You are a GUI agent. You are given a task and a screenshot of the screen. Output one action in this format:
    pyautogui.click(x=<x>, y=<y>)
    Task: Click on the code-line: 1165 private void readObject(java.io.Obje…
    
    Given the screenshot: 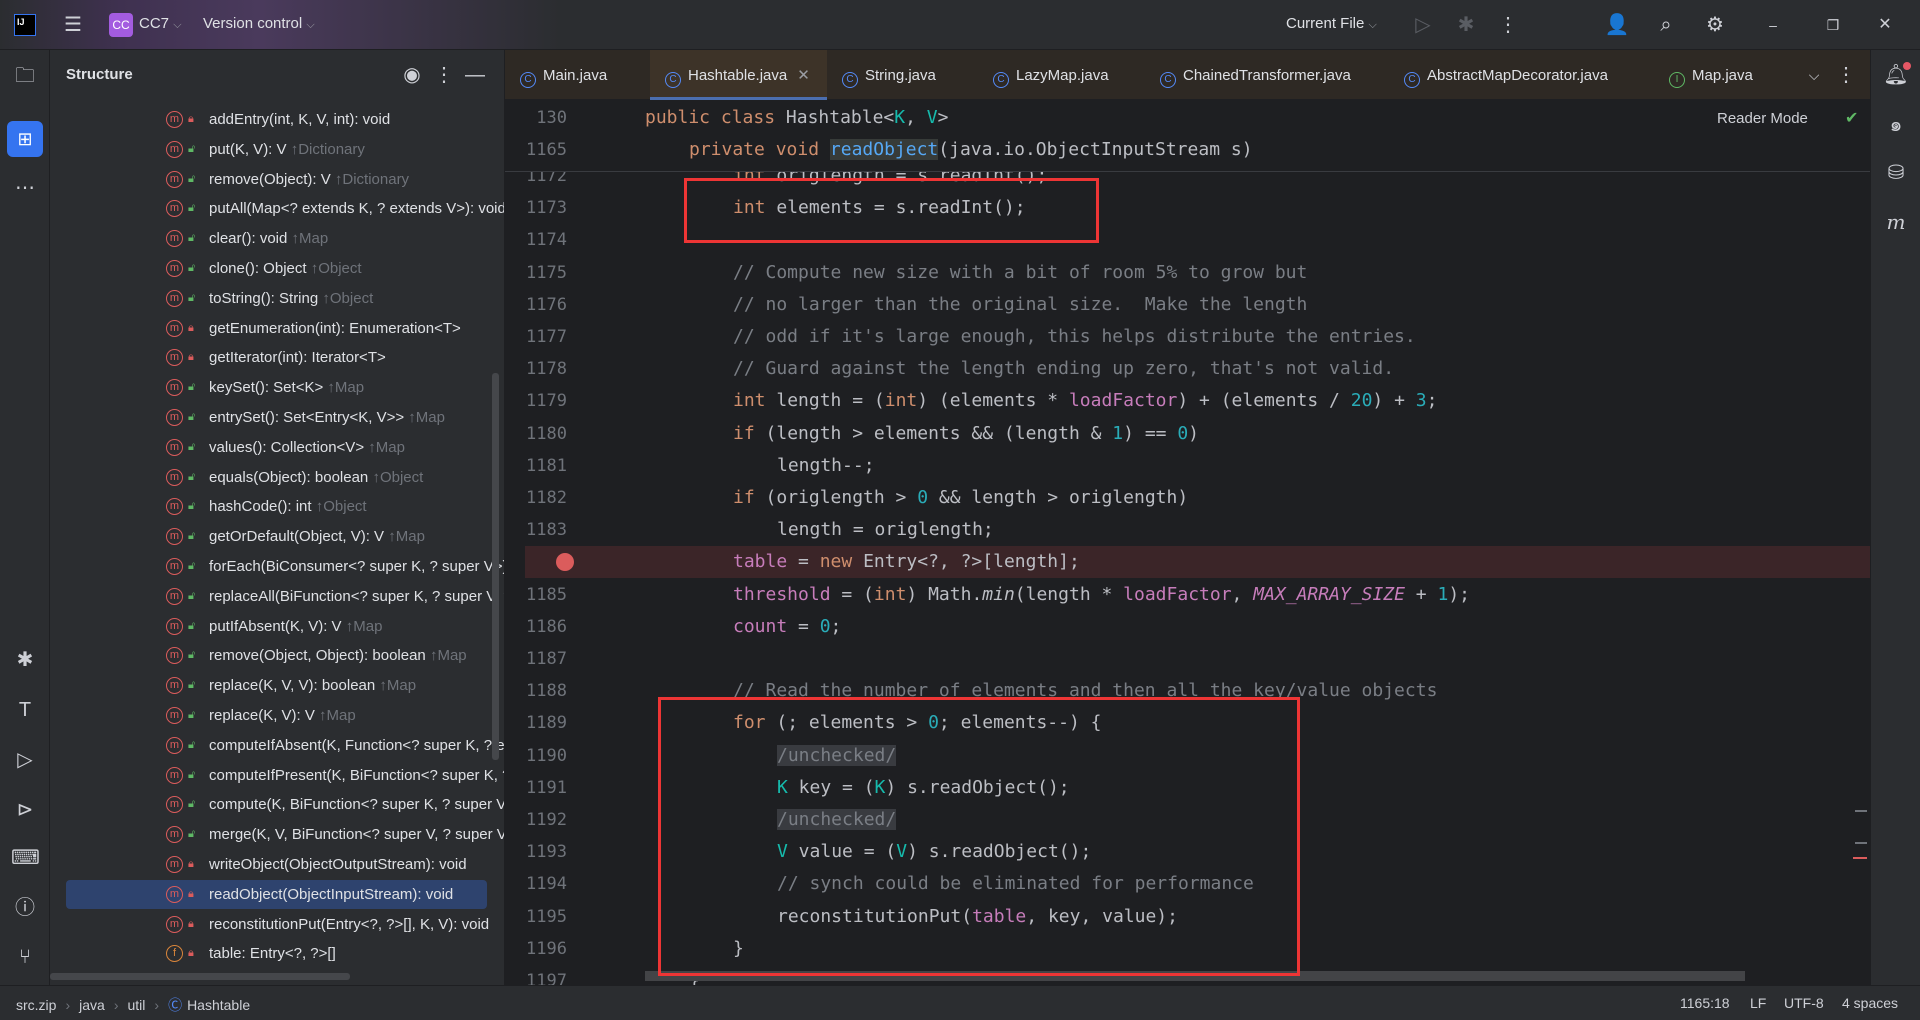 What is the action you would take?
    pyautogui.click(x=1187, y=150)
    